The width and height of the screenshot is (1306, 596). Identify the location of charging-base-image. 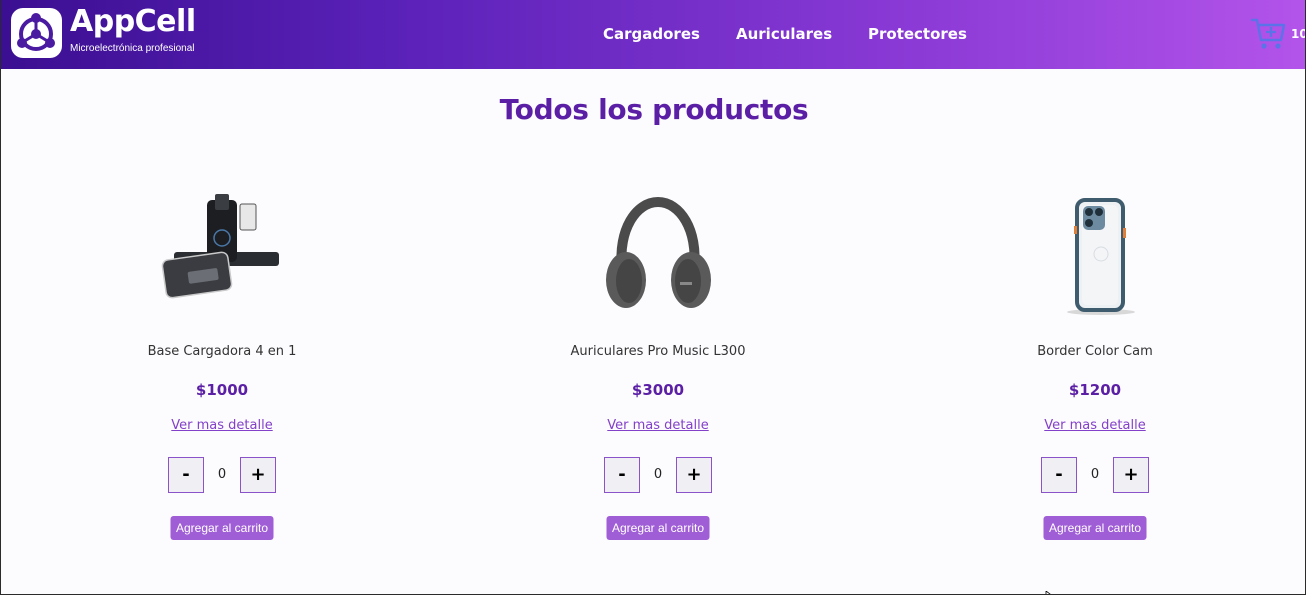
(222, 257).